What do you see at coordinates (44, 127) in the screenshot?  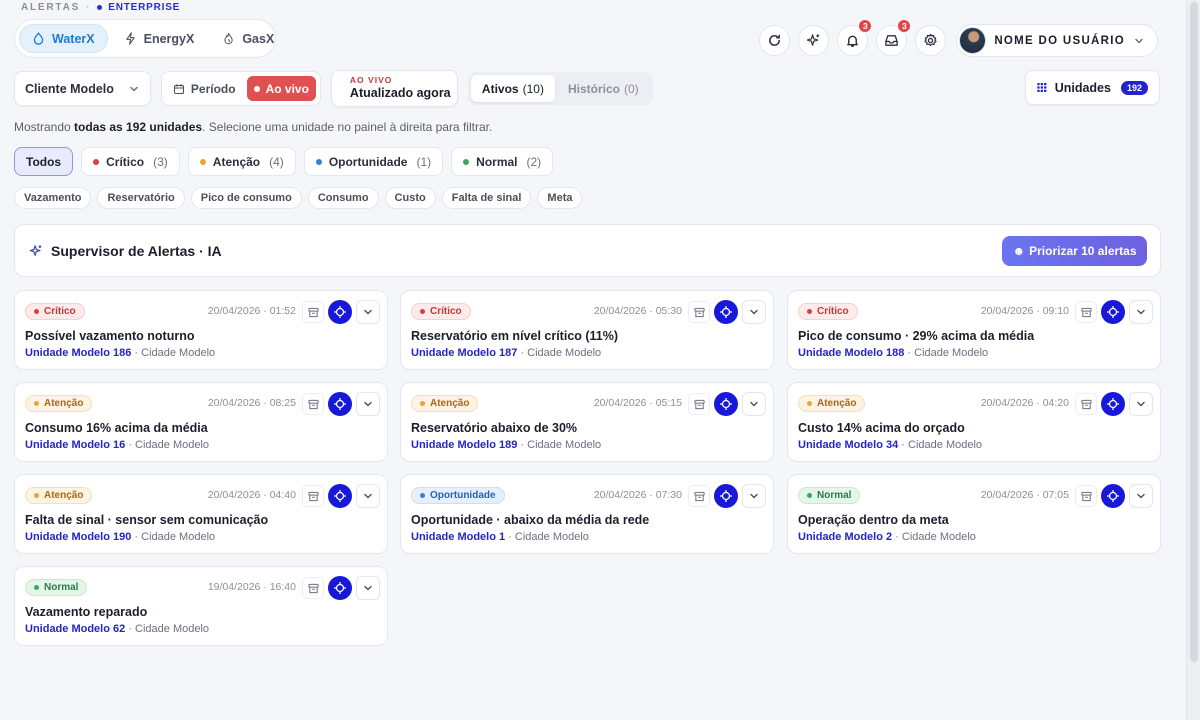 I see `summary-prefix: Mostrando` at bounding box center [44, 127].